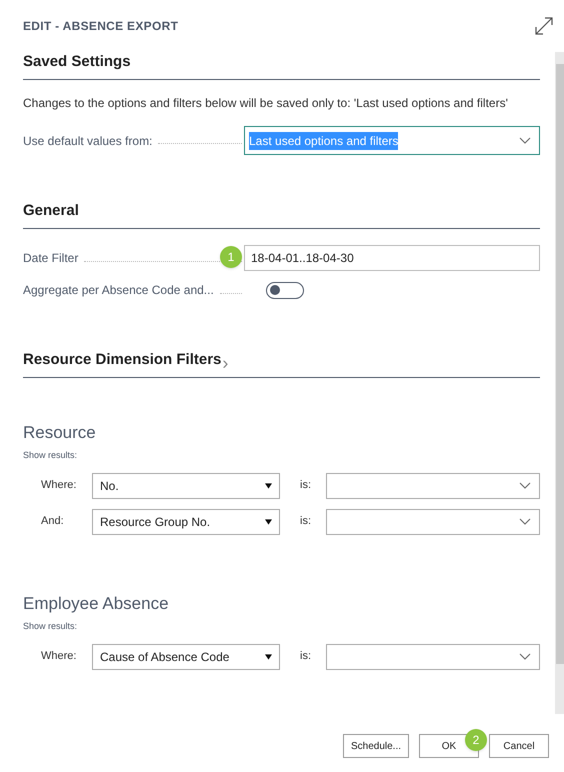 Image resolution: width=564 pixels, height=772 pixels. Describe the element at coordinates (392, 258) in the screenshot. I see `date-field: 18-04-01..18-04-30` at that location.